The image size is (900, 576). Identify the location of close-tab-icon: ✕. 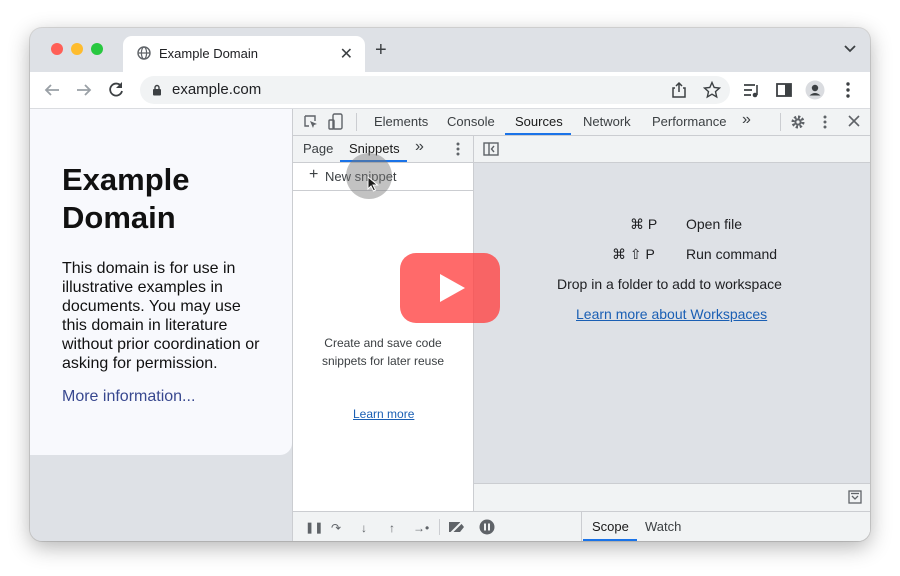
(346, 54).